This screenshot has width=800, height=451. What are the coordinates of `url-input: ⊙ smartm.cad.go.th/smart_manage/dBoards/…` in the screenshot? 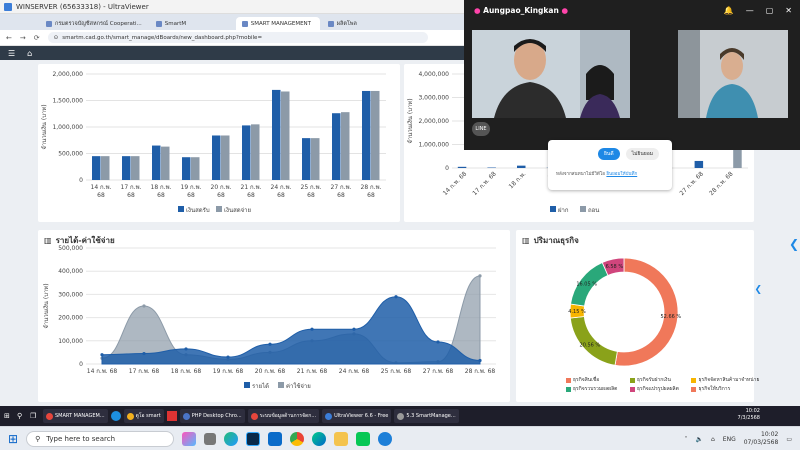 It's located at (238, 37).